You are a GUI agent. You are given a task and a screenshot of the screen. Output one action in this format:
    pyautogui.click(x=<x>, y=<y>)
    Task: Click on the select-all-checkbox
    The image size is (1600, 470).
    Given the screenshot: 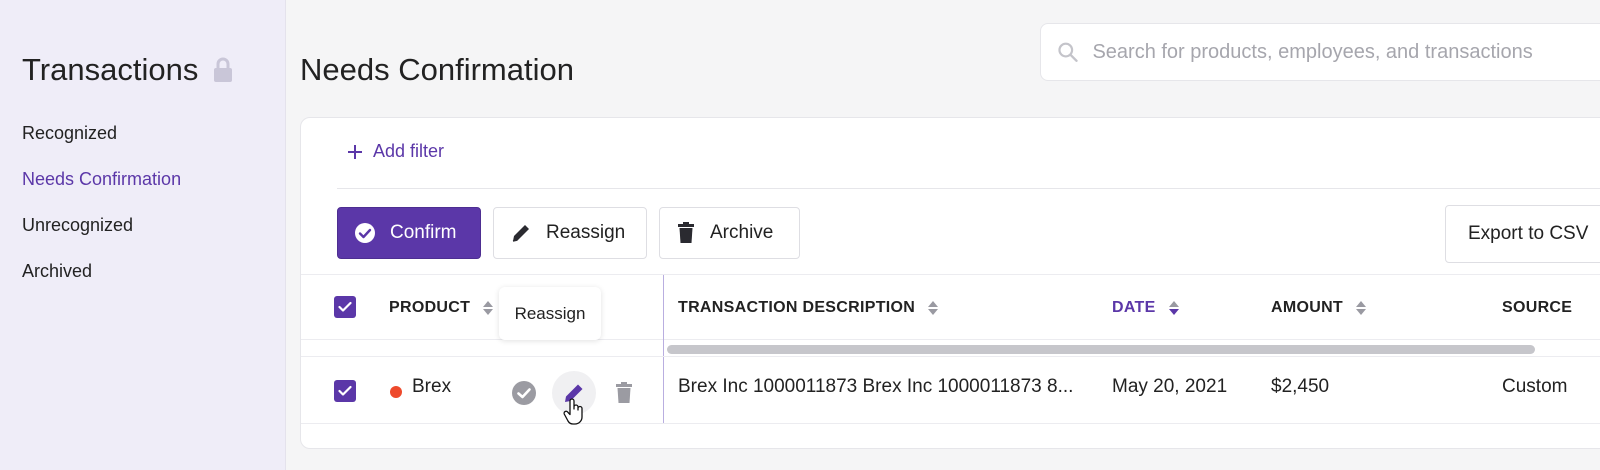 What is the action you would take?
    pyautogui.click(x=345, y=307)
    